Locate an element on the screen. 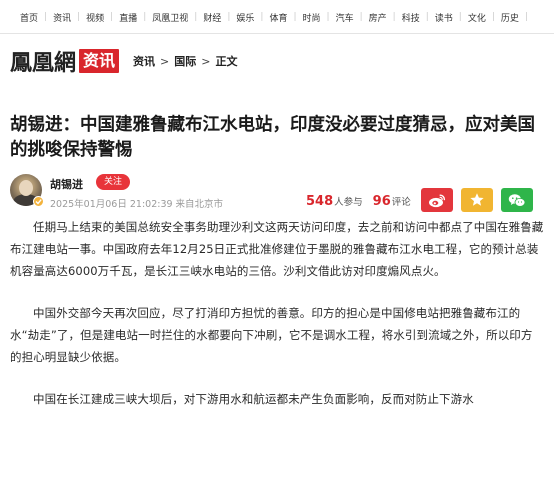  site-header: 鳳凰網 资讯 资讯 > 国际 > 正文 is located at coordinates (123, 61).